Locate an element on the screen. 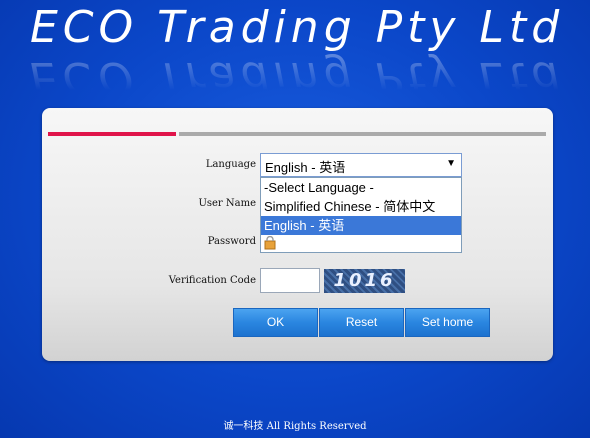  ok-button: OK is located at coordinates (275, 322).